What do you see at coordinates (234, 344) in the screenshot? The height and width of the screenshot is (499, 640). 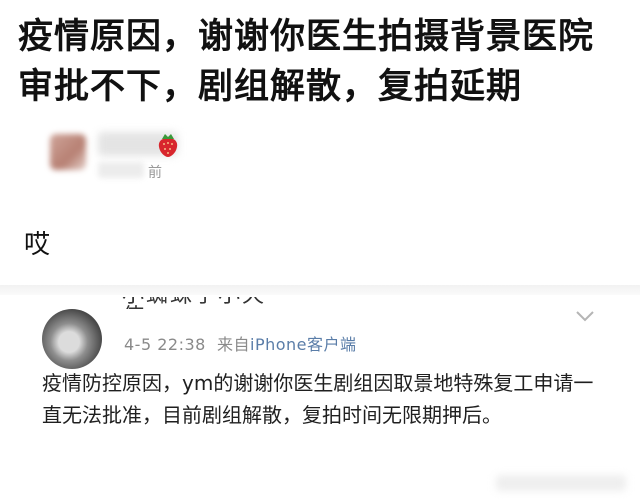 I see `card-from-label: 来自` at bounding box center [234, 344].